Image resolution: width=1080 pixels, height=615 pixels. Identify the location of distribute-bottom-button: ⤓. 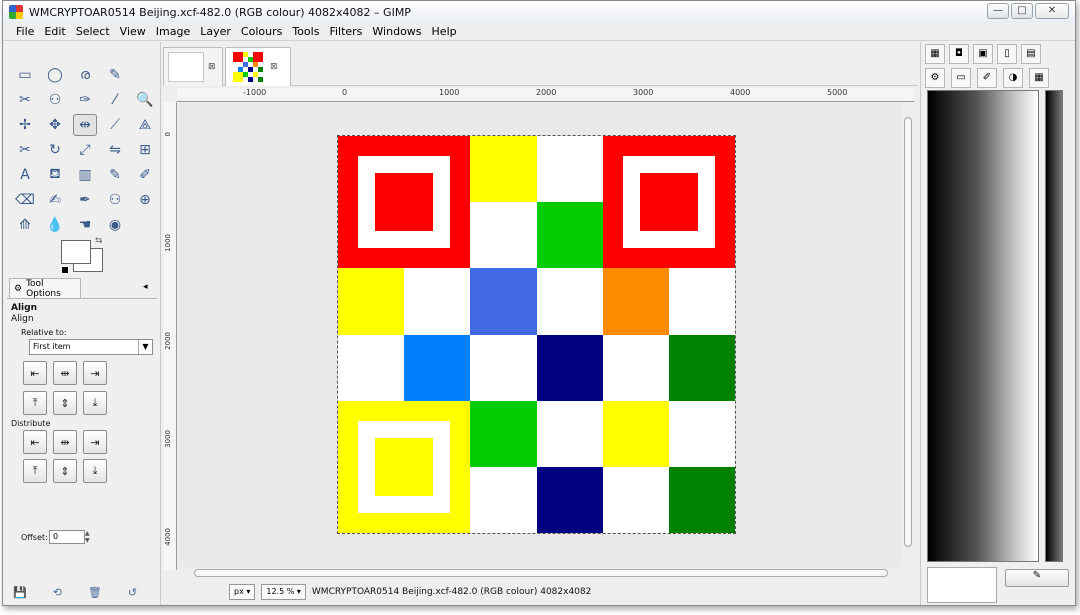
(95, 471).